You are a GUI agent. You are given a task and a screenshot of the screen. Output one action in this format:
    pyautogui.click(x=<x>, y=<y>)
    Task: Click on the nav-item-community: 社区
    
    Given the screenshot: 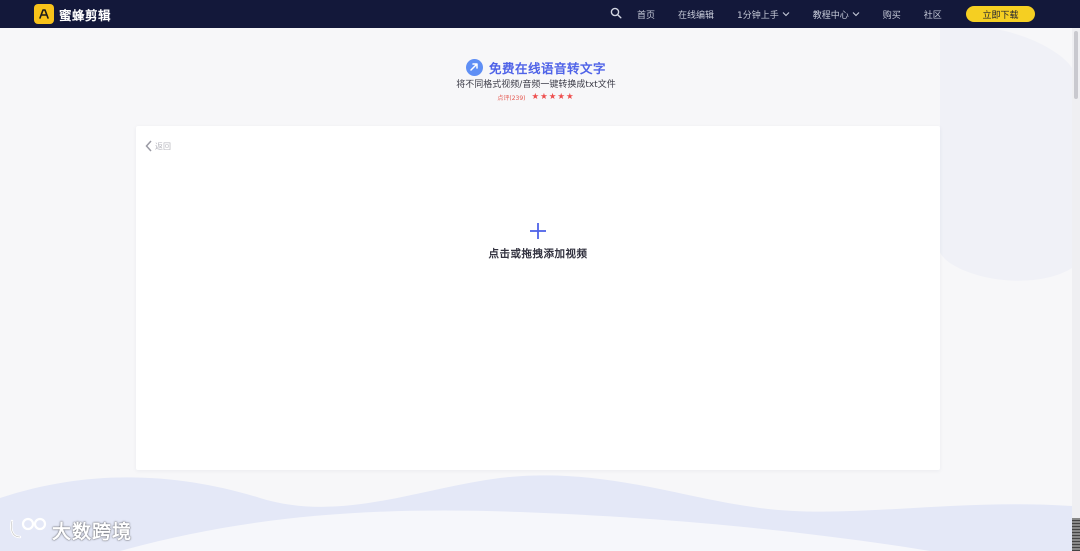 What is the action you would take?
    pyautogui.click(x=933, y=14)
    